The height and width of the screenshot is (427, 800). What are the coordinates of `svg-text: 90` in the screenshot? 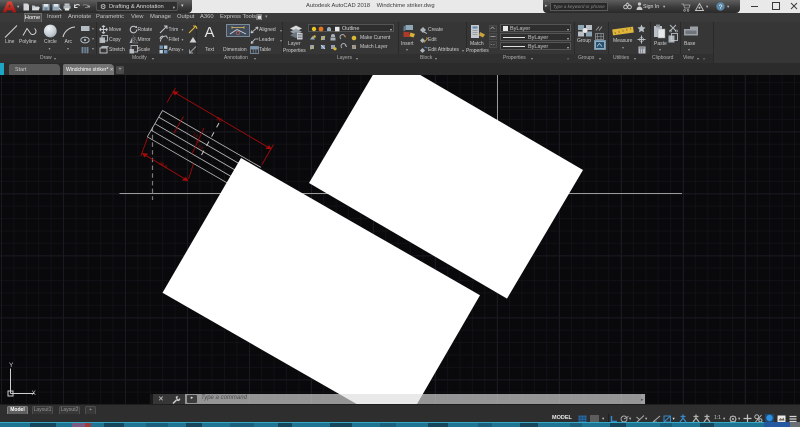 It's located at (219, 120).